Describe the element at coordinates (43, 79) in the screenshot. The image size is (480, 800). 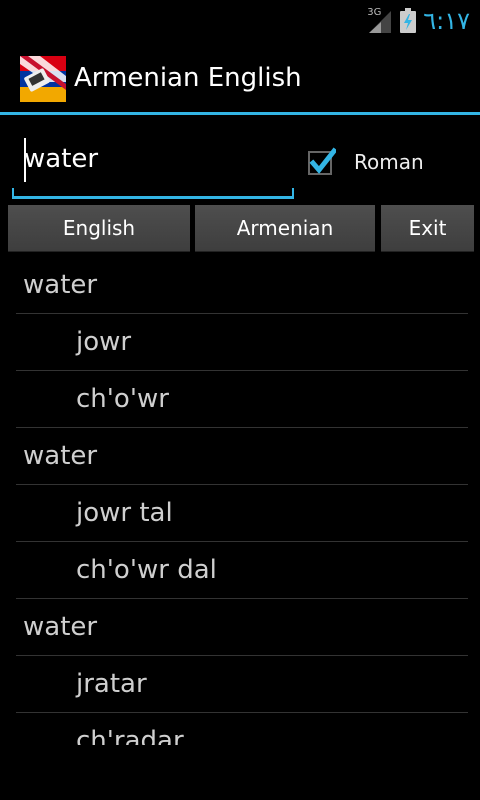
I see `flag-dictionary-icon` at that location.